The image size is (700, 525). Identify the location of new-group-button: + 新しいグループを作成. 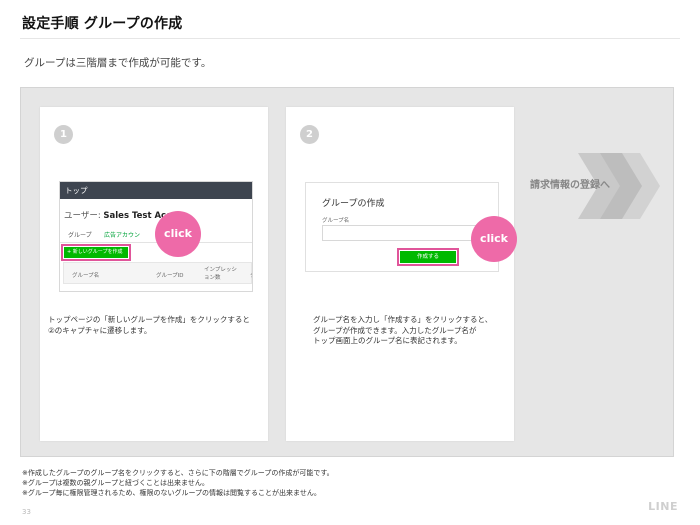
(96, 252).